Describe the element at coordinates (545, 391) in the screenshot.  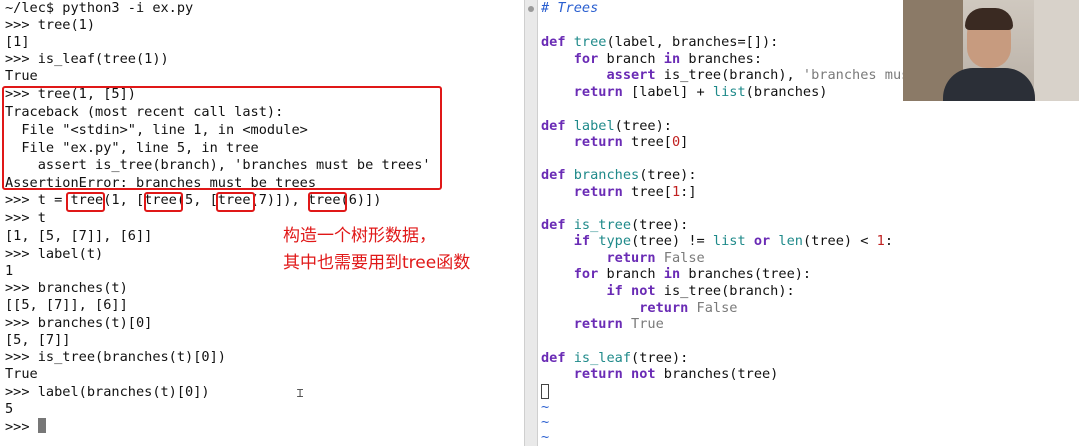
I see `editor-cursor` at that location.